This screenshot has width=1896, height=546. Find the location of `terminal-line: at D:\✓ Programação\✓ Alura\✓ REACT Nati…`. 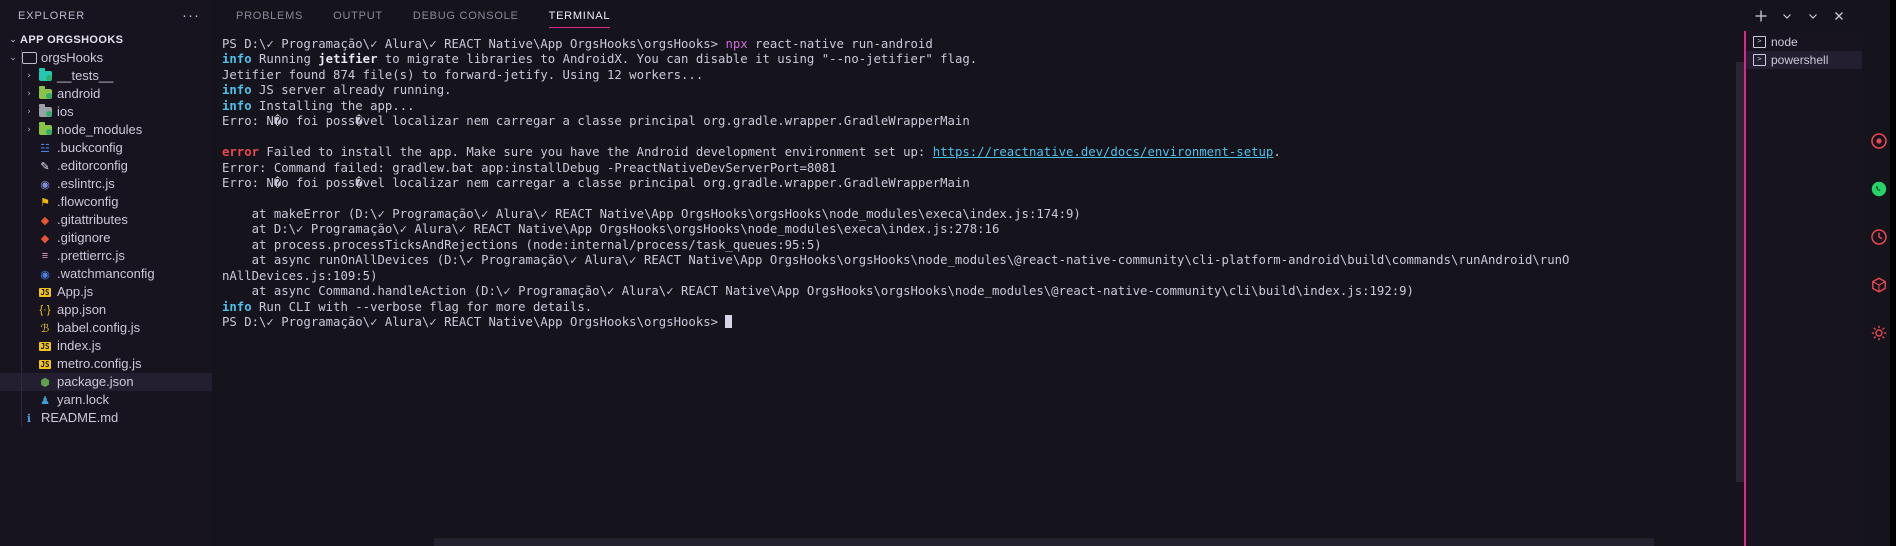

terminal-line: at D:\✓ Programação\✓ Alura\✓ REACT Nati… is located at coordinates (979, 229).